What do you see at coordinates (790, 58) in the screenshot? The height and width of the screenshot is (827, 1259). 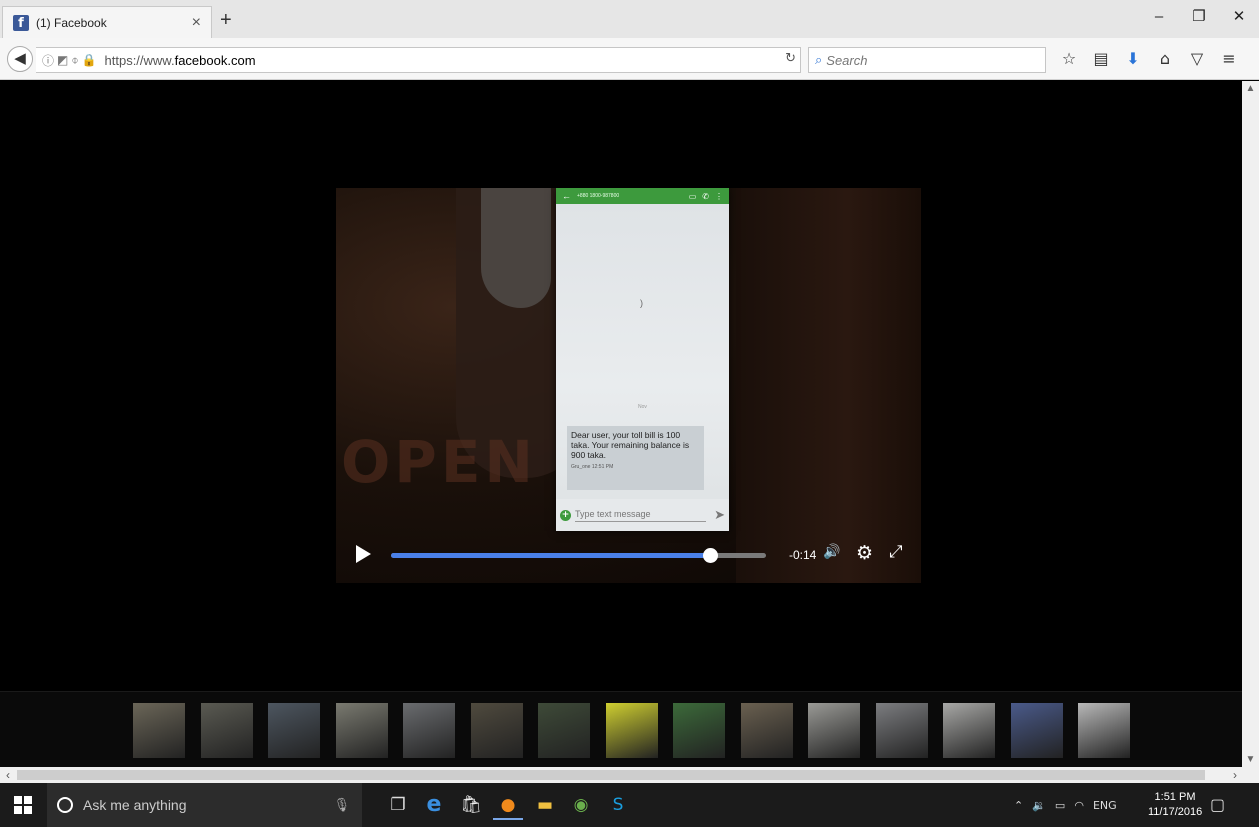 I see `reload-icon: ↻` at bounding box center [790, 58].